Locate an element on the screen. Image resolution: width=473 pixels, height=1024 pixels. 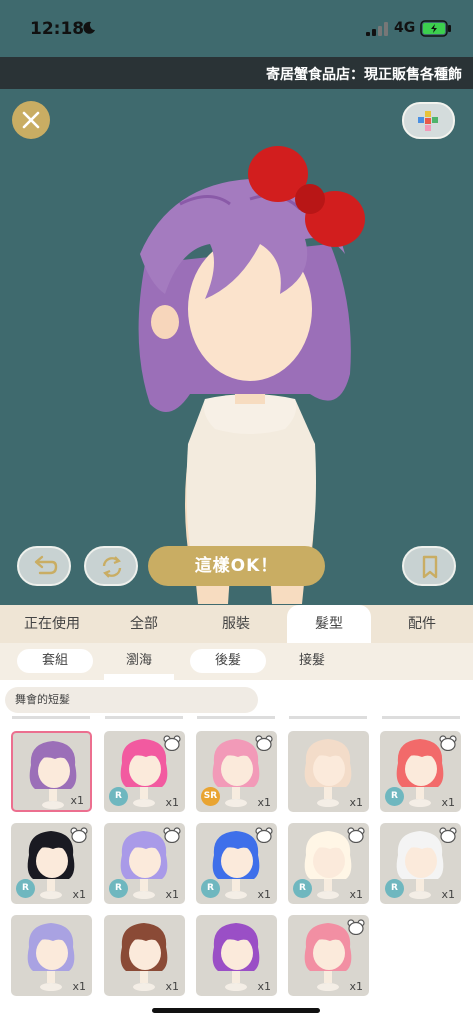
subtab-bangs: 瀏海 is located at coordinates (139, 661).